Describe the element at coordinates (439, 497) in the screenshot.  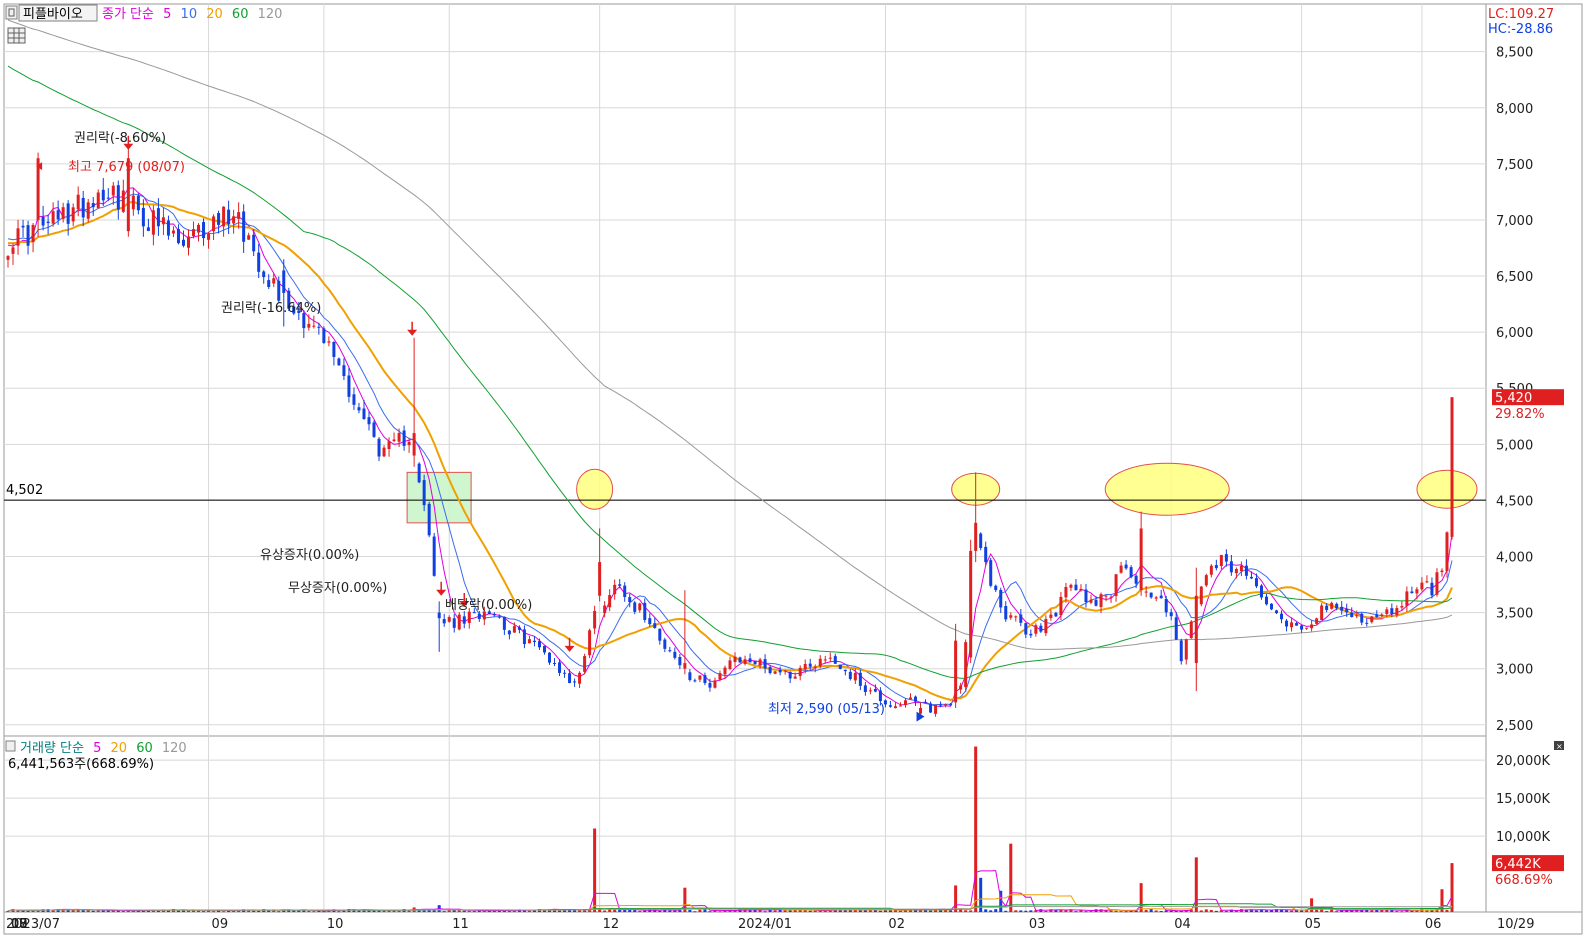
I see `breakdown-box` at that location.